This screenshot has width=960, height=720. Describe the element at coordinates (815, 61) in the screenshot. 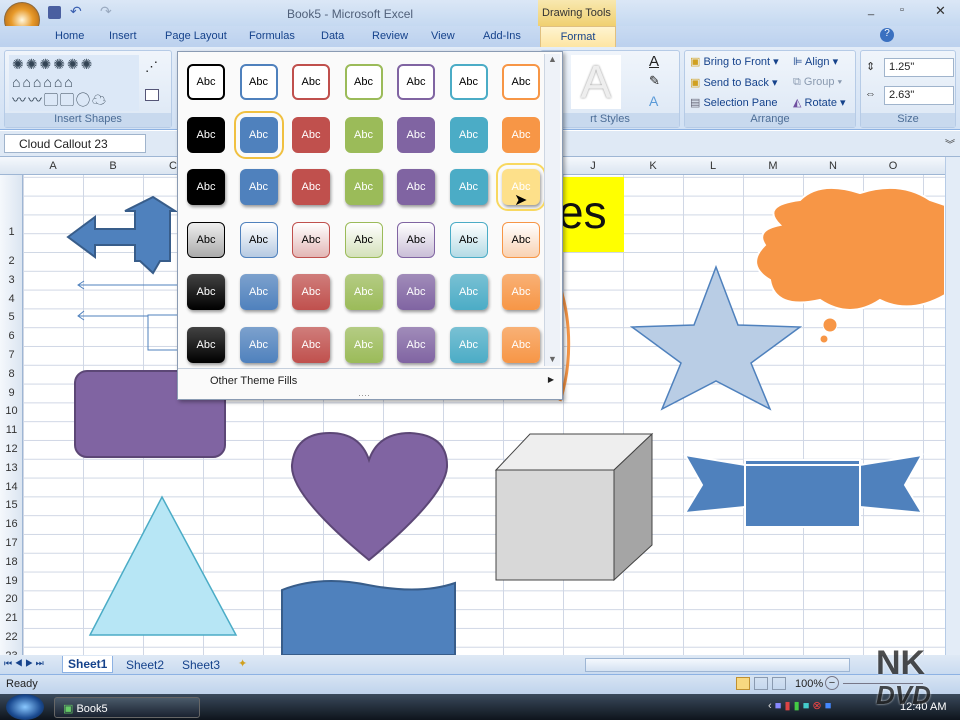

I see `align-button: ⊫ Align ▾` at that location.